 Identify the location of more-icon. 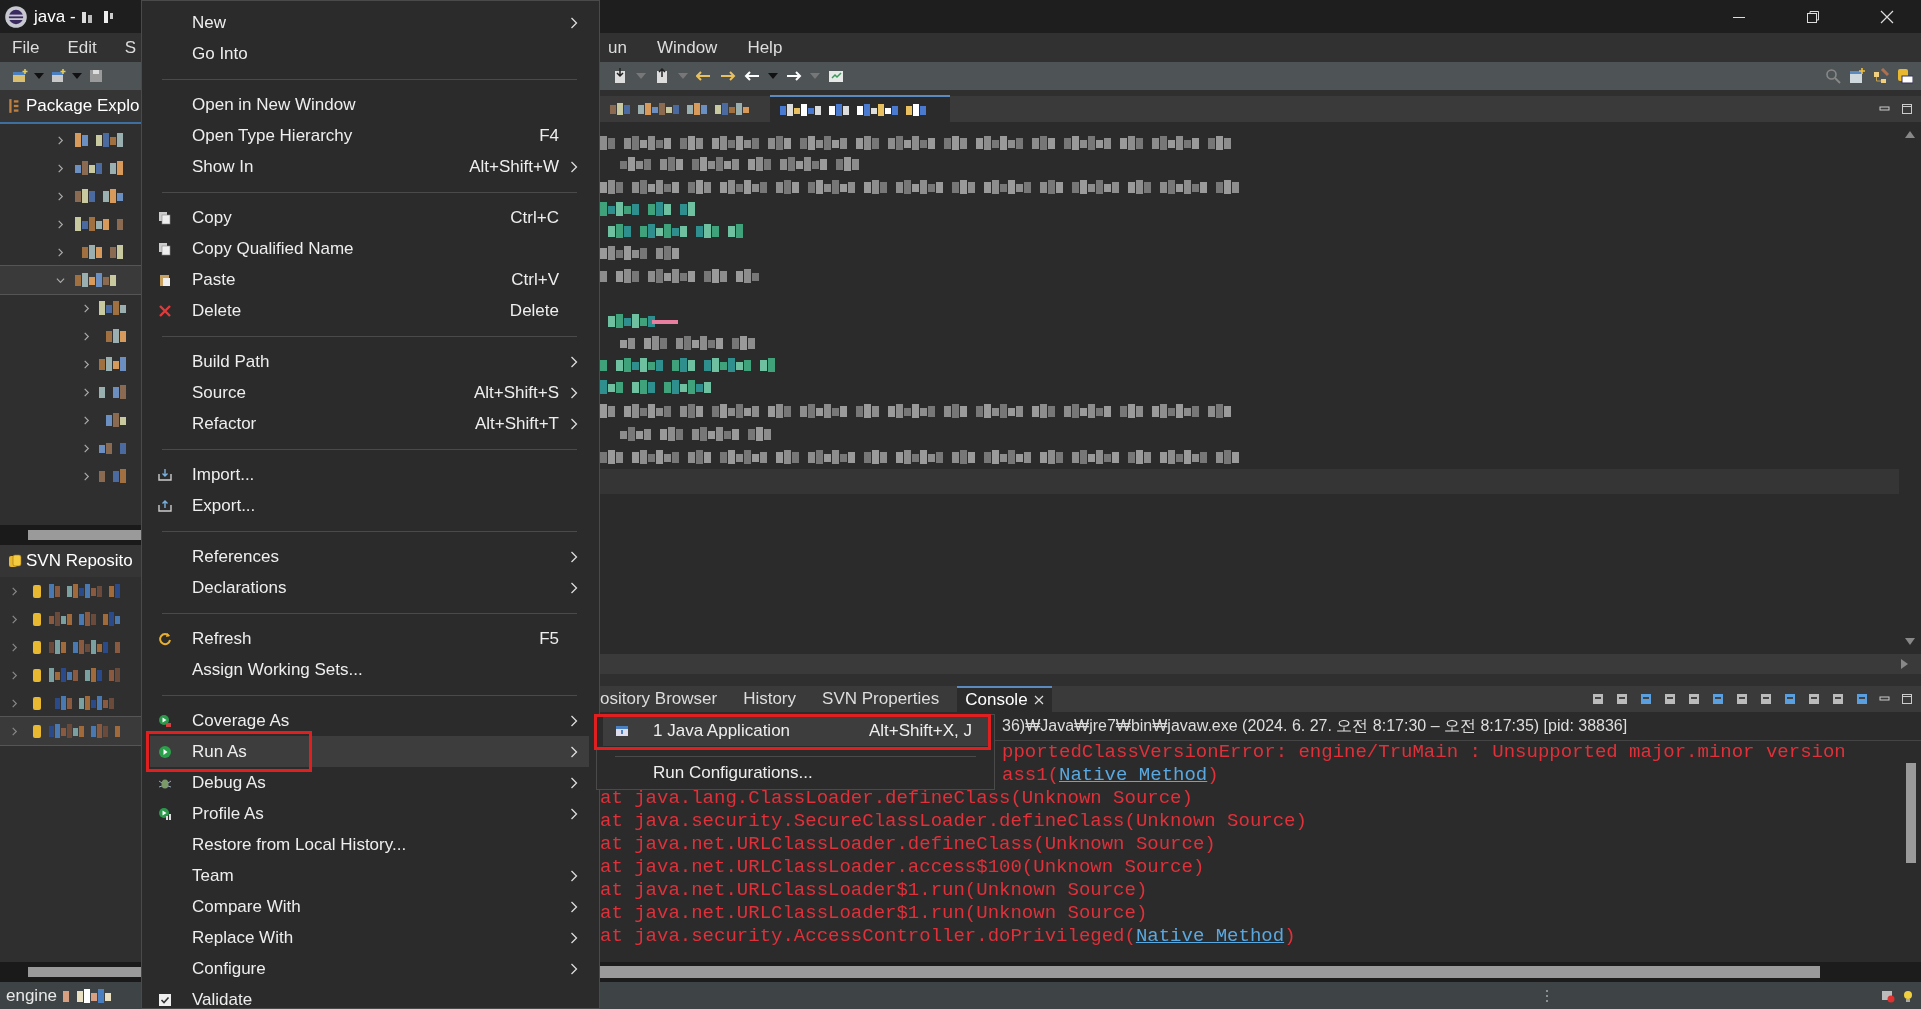
(1547, 995).